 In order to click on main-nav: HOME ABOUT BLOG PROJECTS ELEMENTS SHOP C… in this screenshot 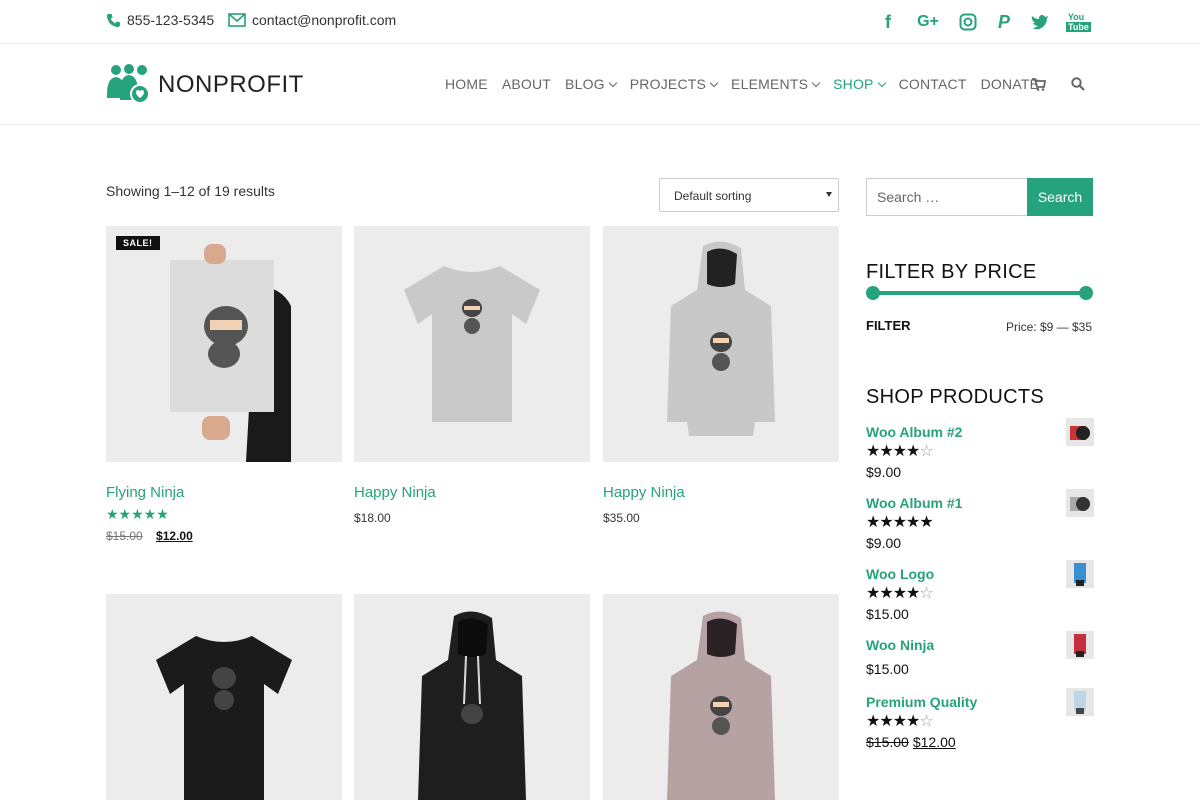, I will do `click(749, 84)`.